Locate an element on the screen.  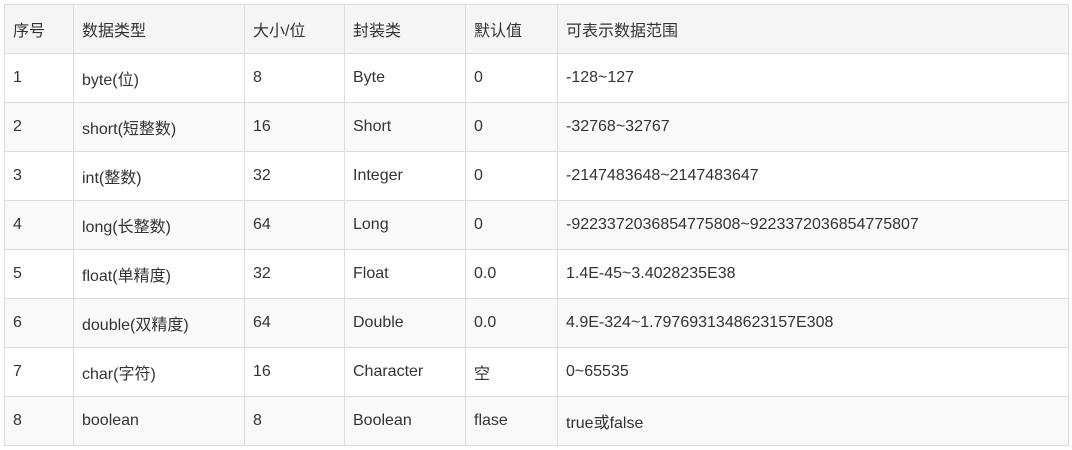
cell-data-type: int(整数) is located at coordinates (159, 176).